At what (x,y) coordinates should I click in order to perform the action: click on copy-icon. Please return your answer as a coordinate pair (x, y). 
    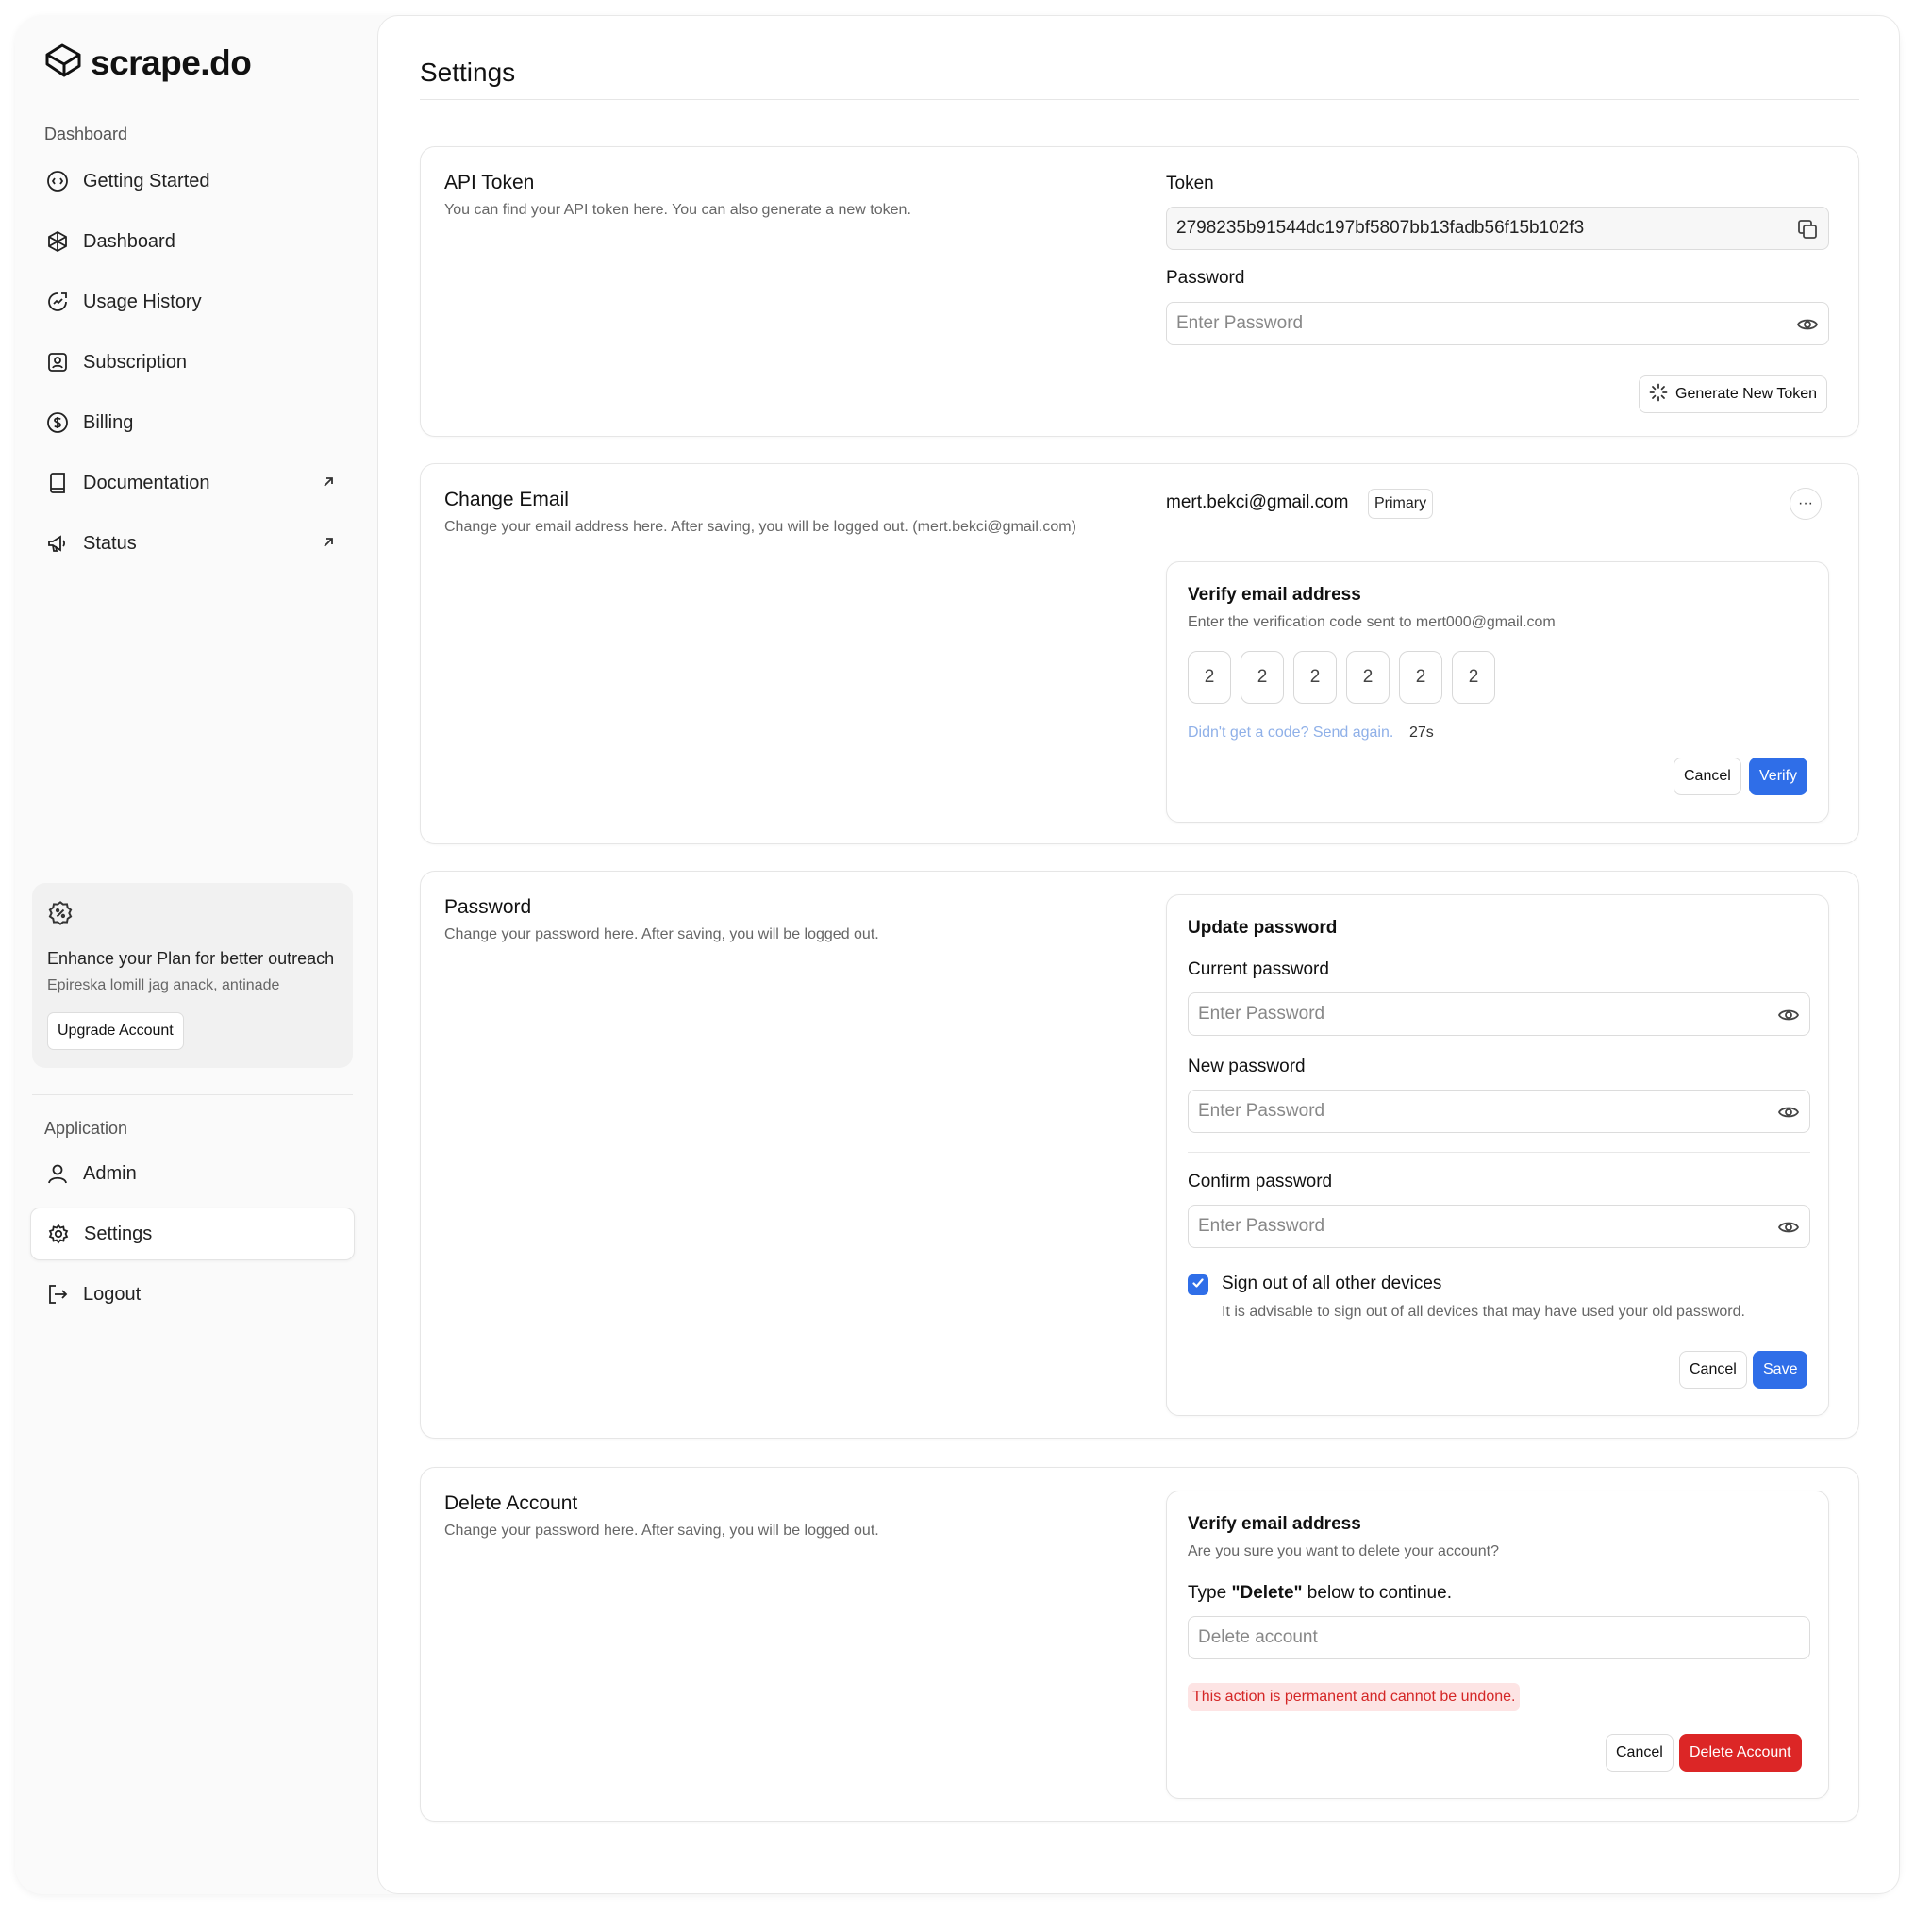
    Looking at the image, I should click on (1807, 232).